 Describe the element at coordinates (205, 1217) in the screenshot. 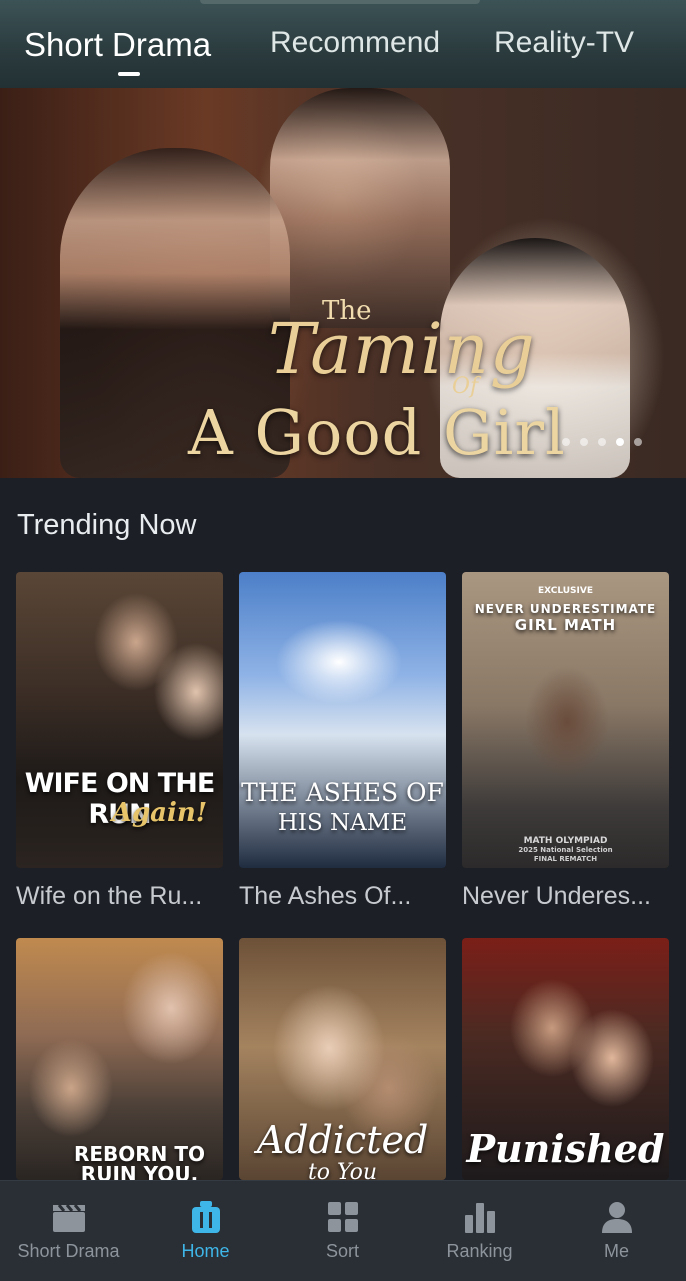

I see `tv-icon` at that location.